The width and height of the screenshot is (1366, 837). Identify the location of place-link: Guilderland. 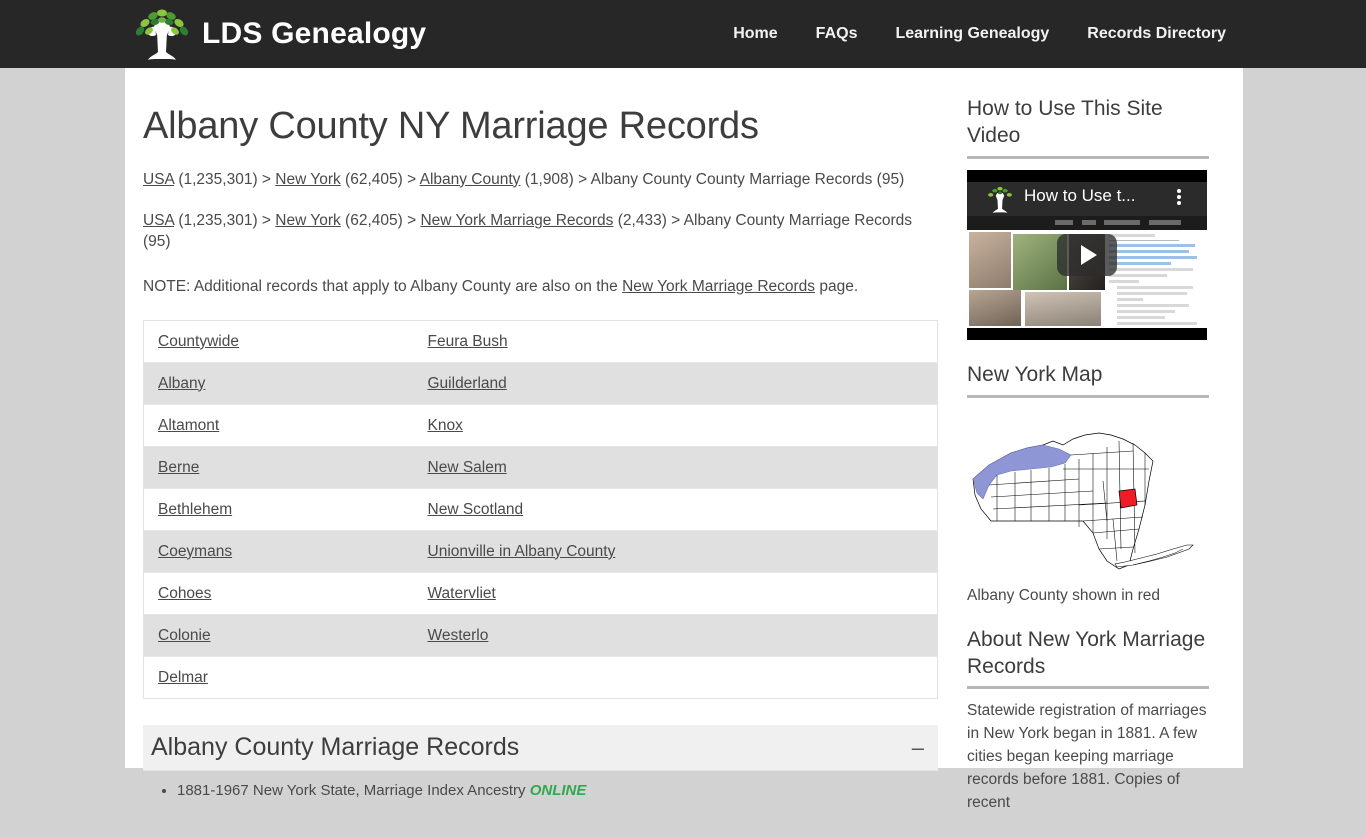
(467, 383).